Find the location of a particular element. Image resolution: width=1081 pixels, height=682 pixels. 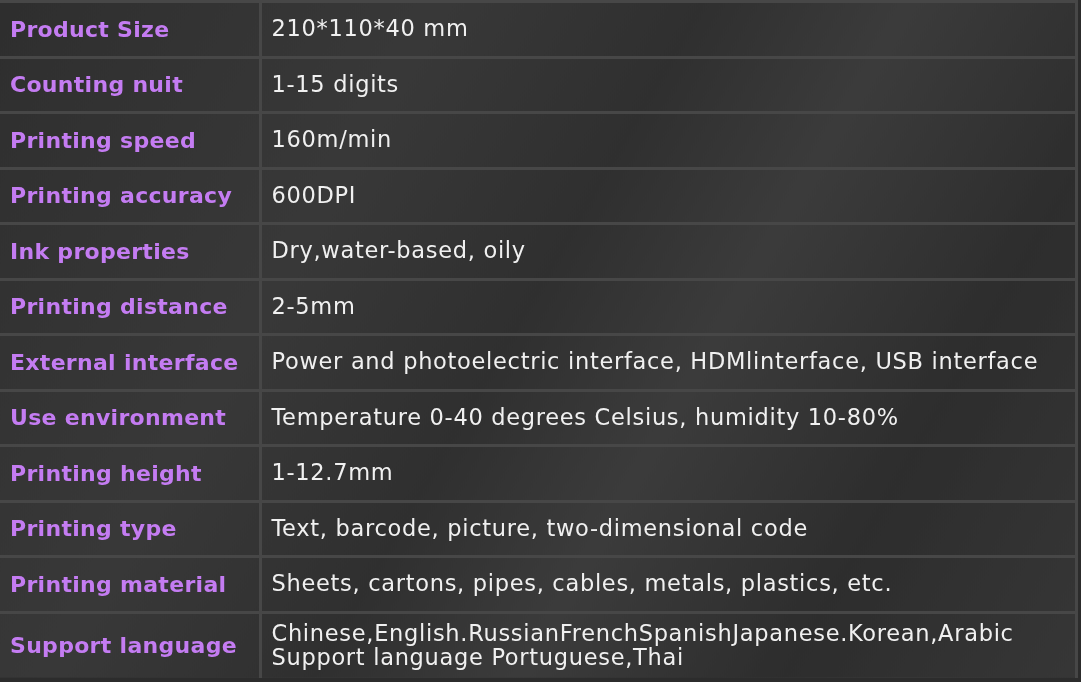

spec-label: Counting nuit is located at coordinates (130, 85).